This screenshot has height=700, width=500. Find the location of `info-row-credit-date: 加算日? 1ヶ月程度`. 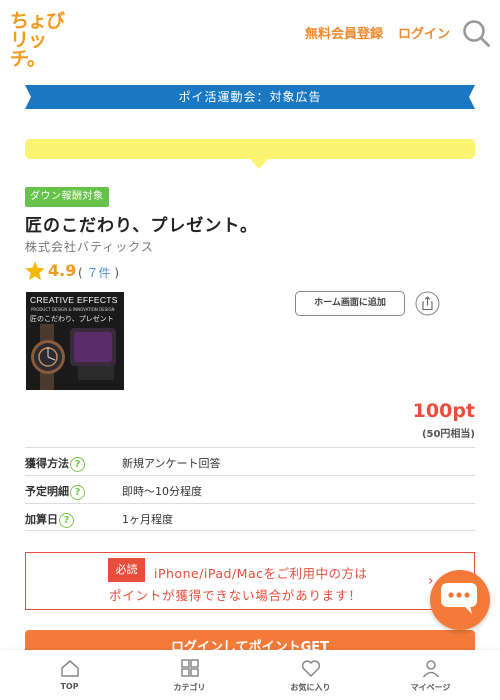

info-row-credit-date: 加算日? 1ヶ月程度 is located at coordinates (250, 517).